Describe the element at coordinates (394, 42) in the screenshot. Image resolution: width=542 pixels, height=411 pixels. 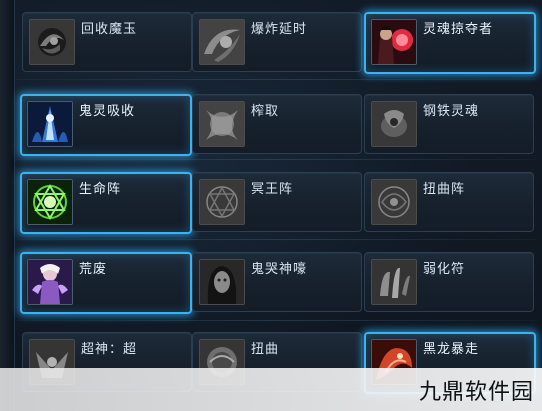
I see `soul-reaper-icon` at that location.